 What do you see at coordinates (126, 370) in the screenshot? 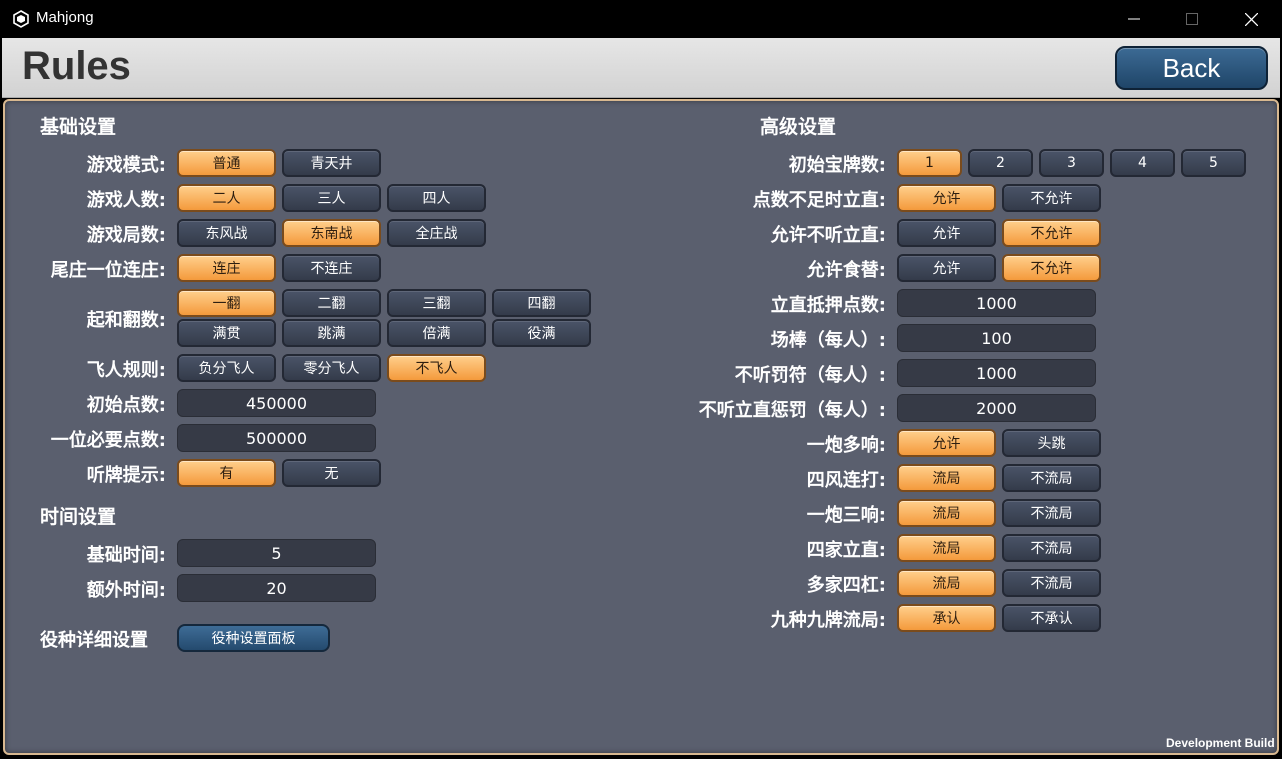
I see `bust-rule-label: 飞人规则:` at bounding box center [126, 370].